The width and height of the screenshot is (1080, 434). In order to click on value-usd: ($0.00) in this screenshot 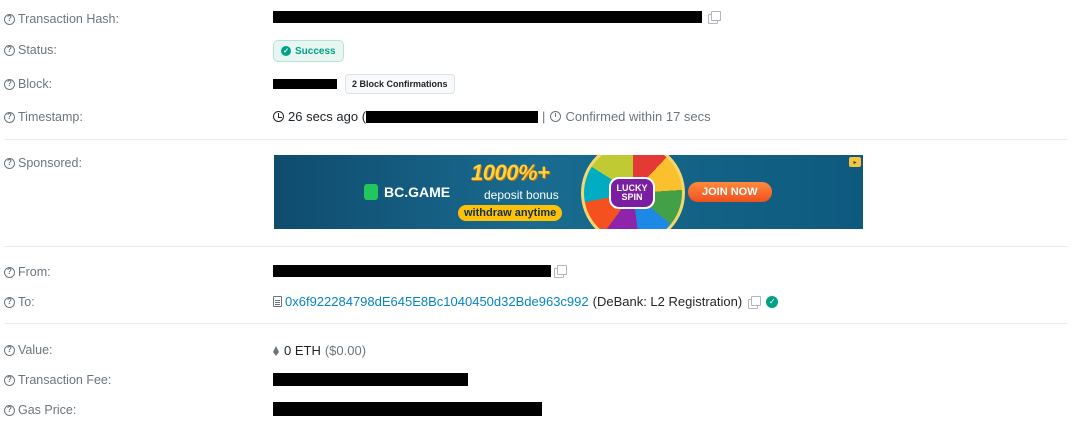, I will do `click(345, 350)`.